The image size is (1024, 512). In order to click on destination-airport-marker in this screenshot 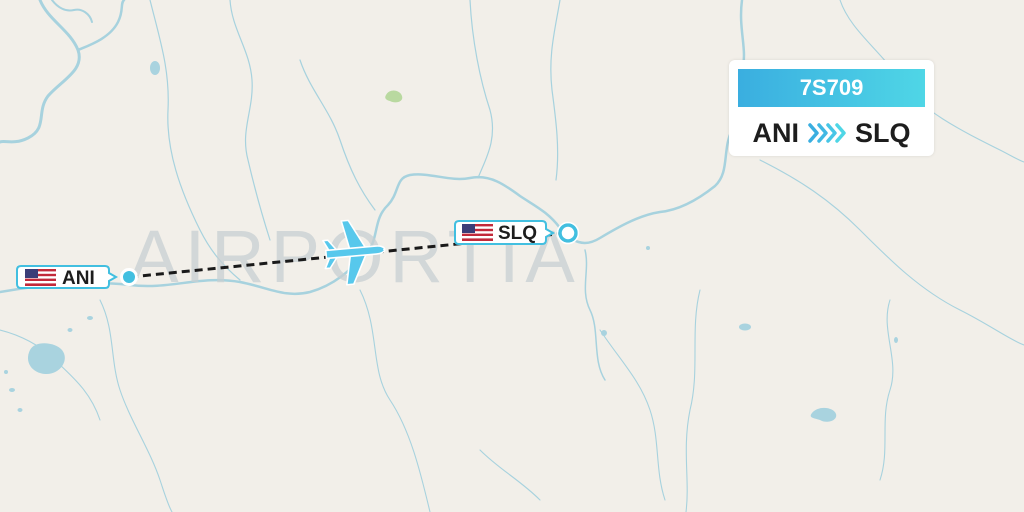, I will do `click(568, 233)`.